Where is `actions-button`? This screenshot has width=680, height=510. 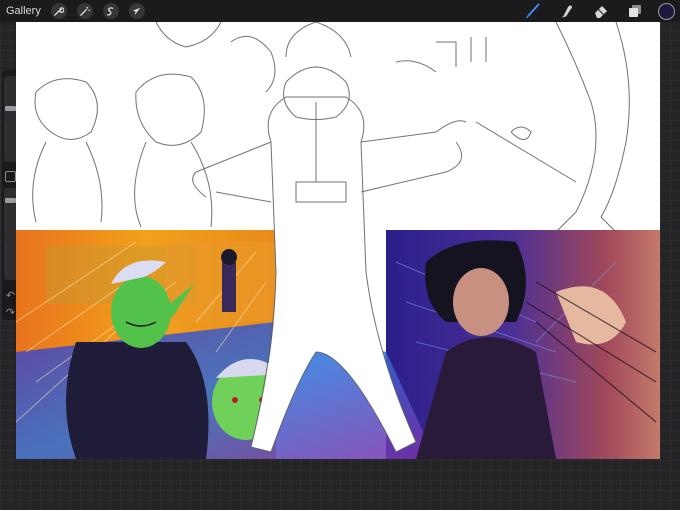 actions-button is located at coordinates (58, 11).